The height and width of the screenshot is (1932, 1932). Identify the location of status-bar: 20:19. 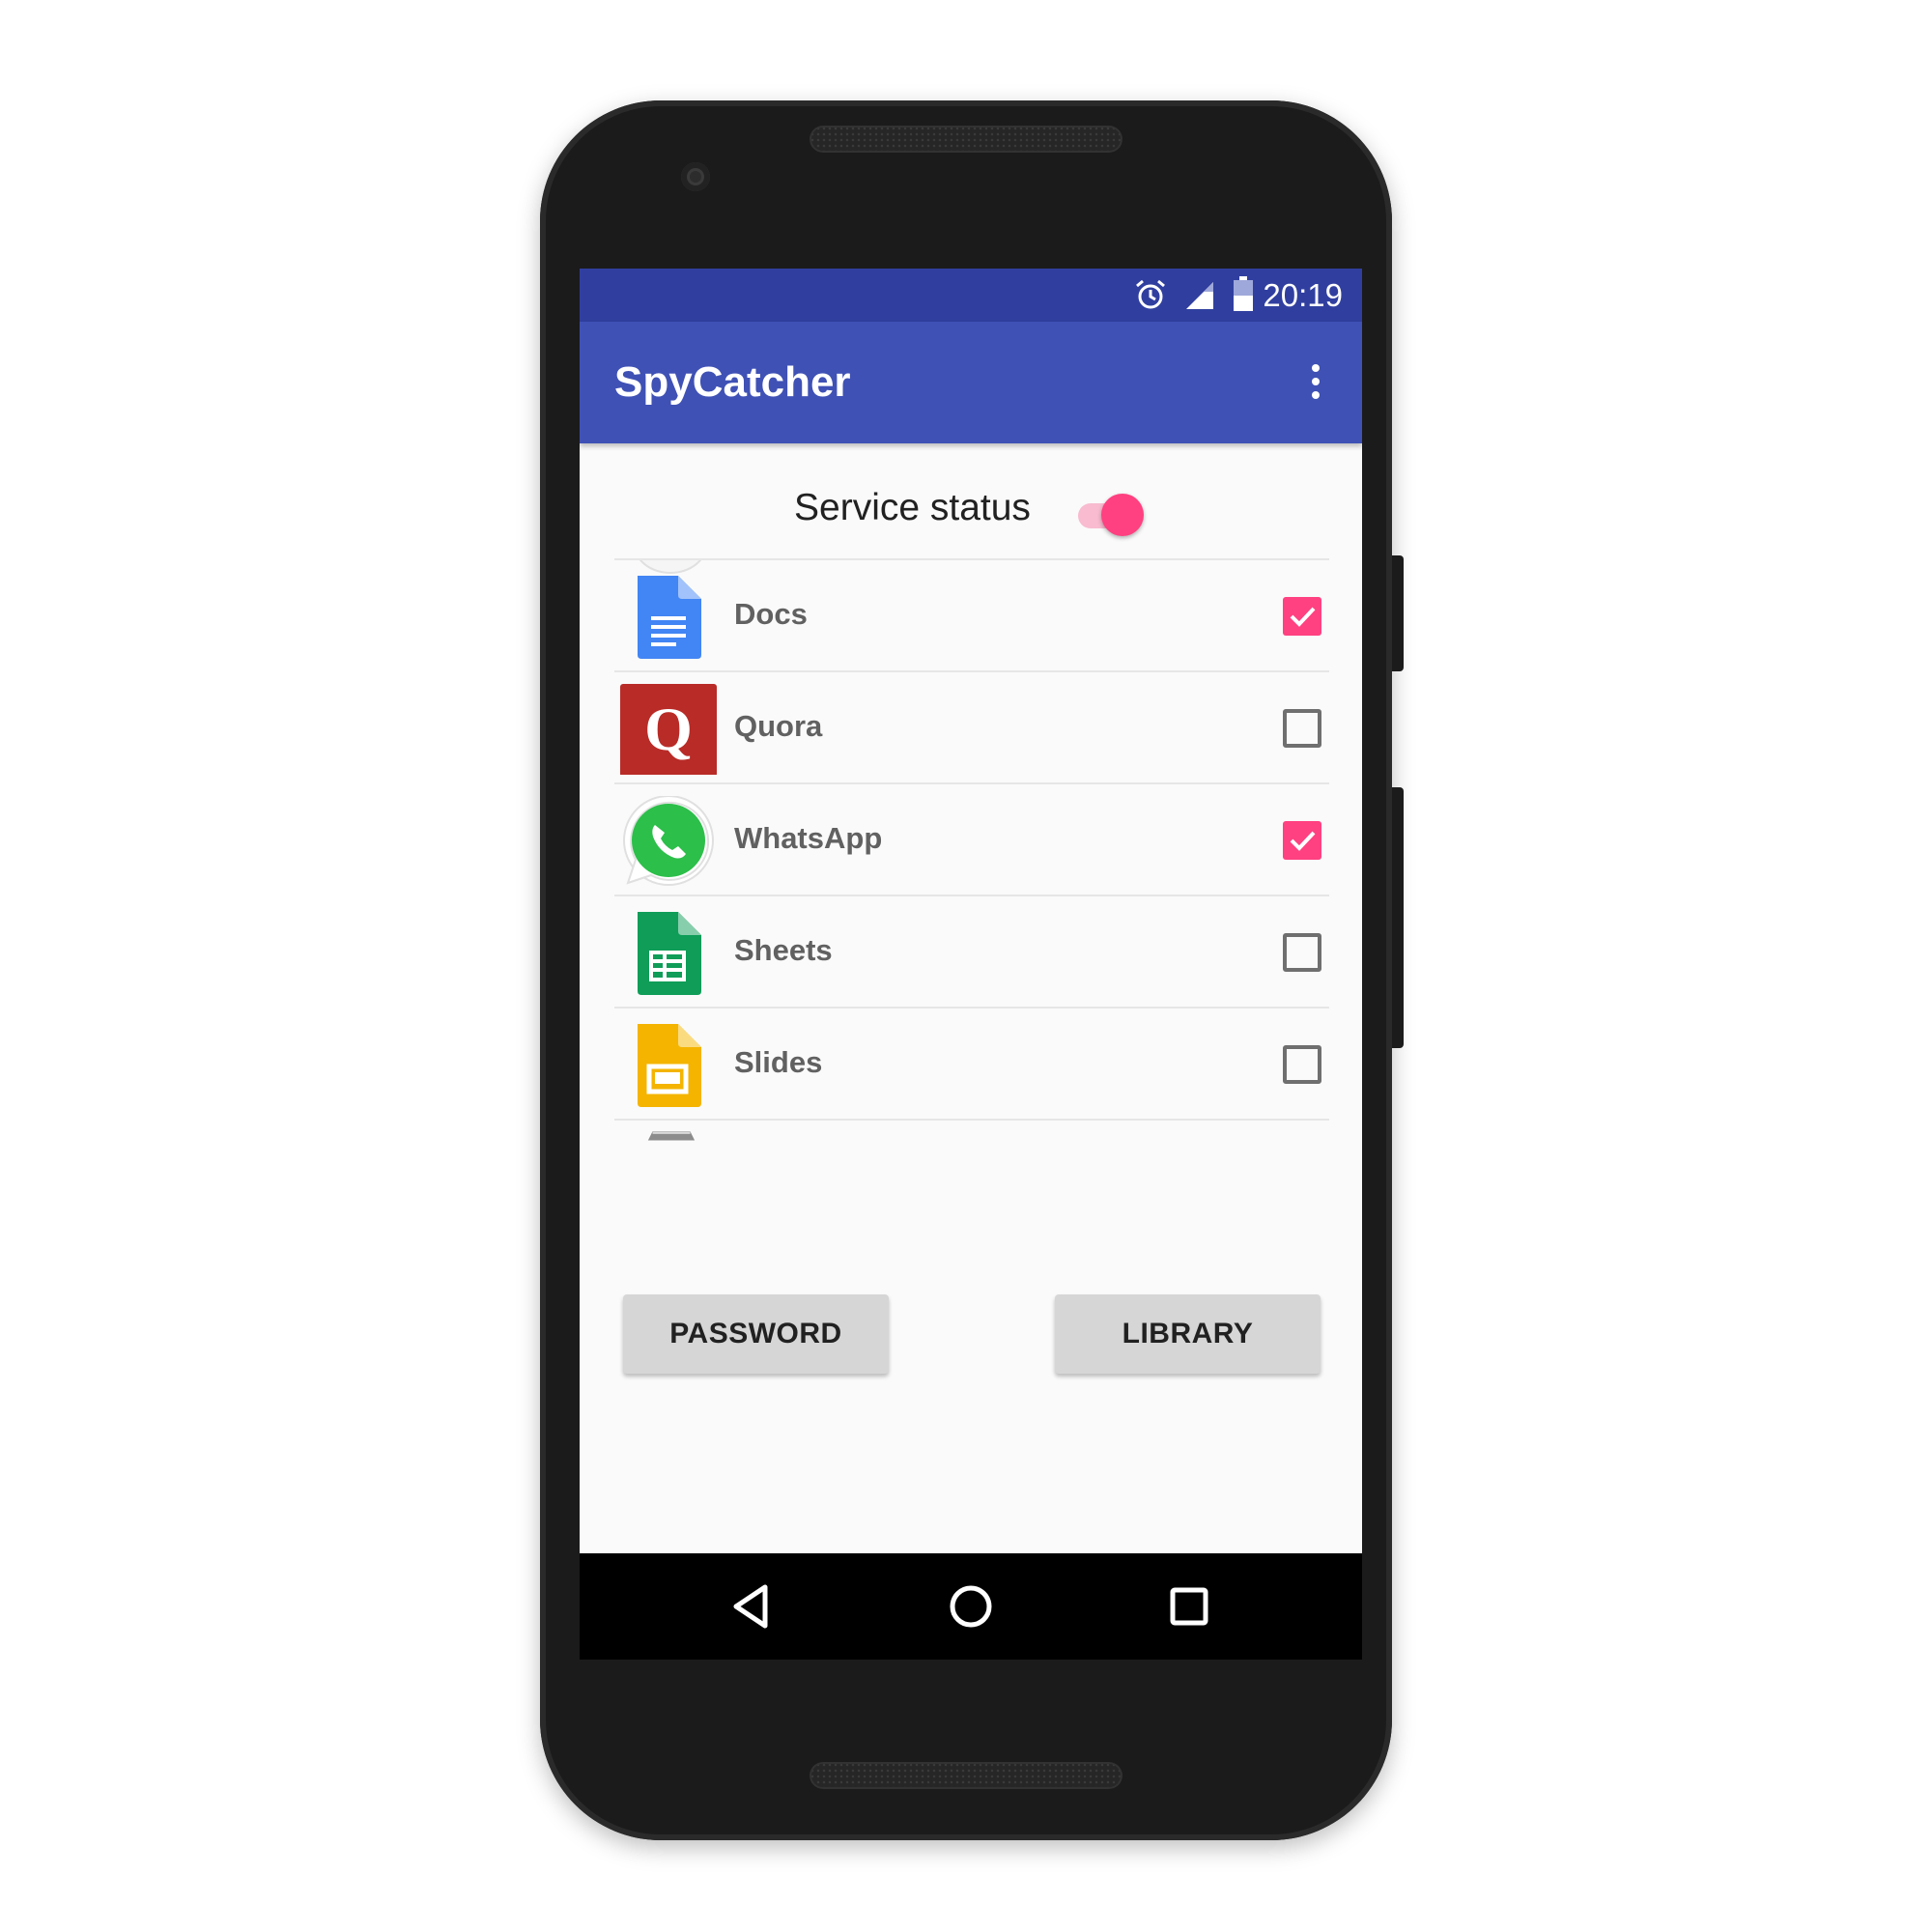
(971, 295).